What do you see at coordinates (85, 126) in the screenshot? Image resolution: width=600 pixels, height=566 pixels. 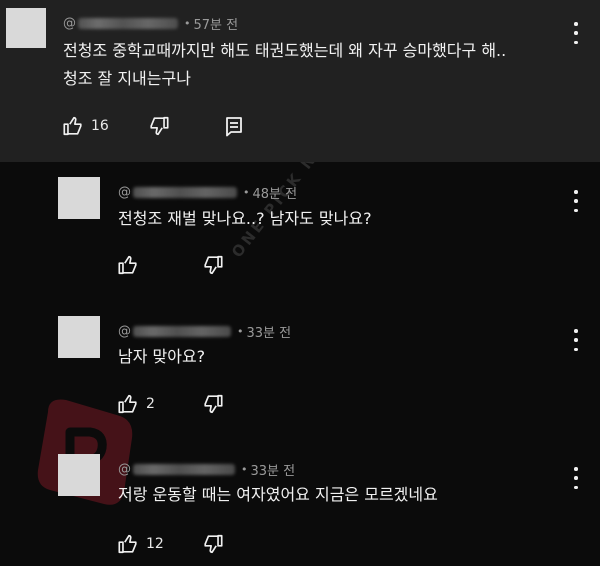 I see `like-button: 16` at bounding box center [85, 126].